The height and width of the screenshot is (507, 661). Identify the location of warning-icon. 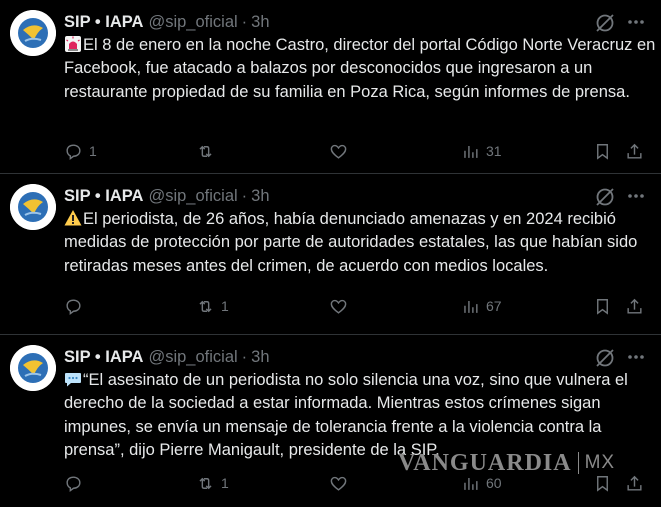
(73, 218).